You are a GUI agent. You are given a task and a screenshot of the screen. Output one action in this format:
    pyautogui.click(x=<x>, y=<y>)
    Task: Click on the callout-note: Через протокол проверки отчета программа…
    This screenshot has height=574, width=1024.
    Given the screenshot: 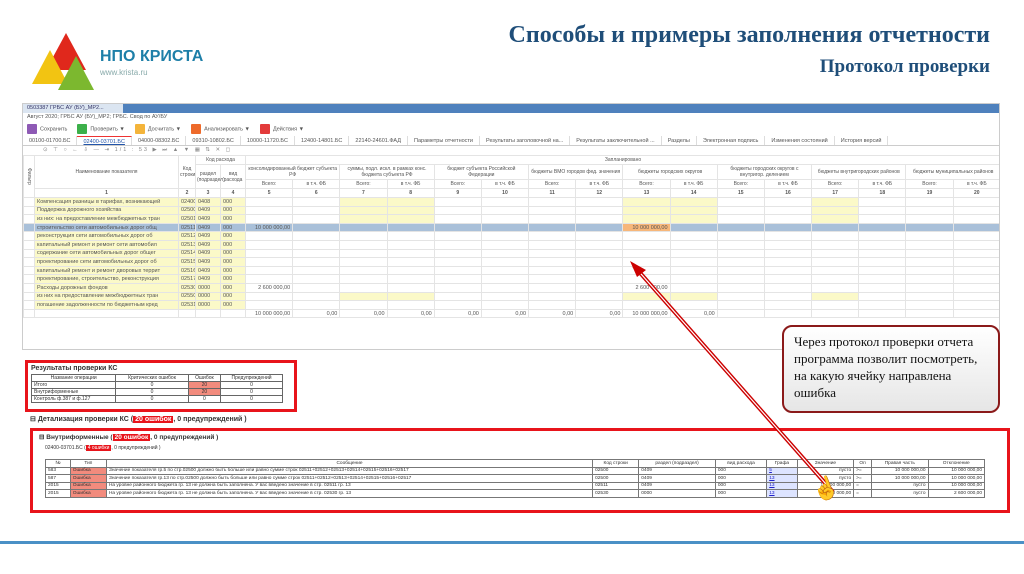 What is the action you would take?
    pyautogui.click(x=891, y=369)
    